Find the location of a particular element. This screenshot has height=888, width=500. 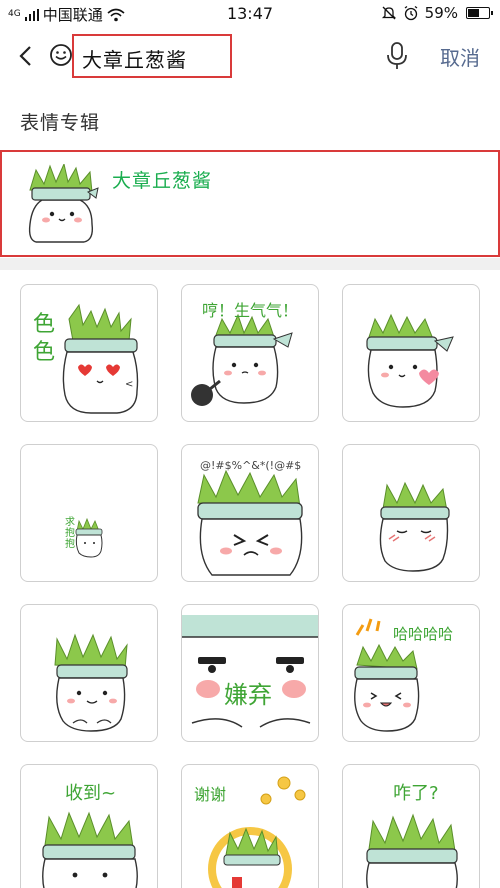

sticker-caption: @!#$%^&*(!@#$ is located at coordinates (251, 465).